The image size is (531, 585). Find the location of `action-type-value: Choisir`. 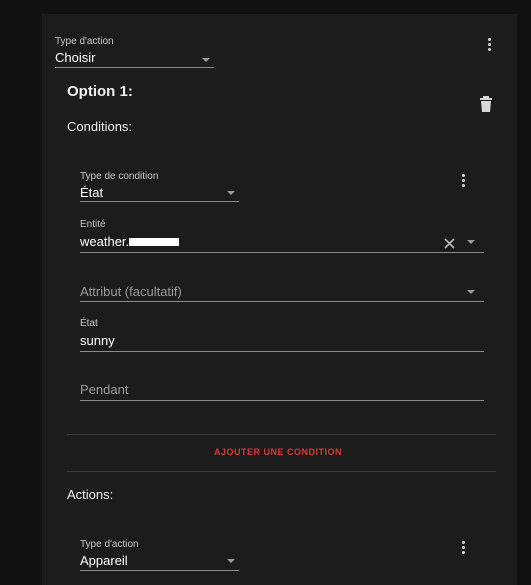

action-type-value: Choisir is located at coordinates (75, 57).